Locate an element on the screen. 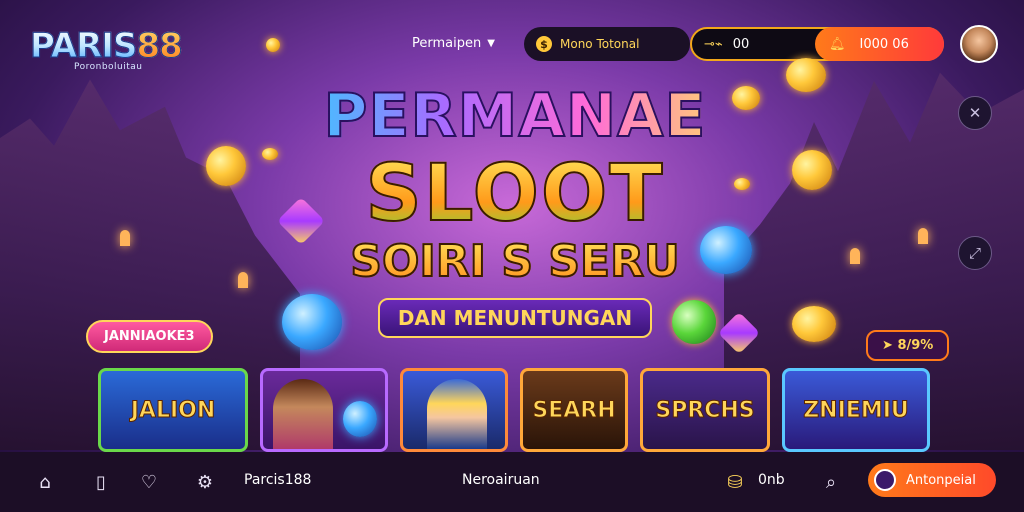  close-icon: ✕ is located at coordinates (975, 113).